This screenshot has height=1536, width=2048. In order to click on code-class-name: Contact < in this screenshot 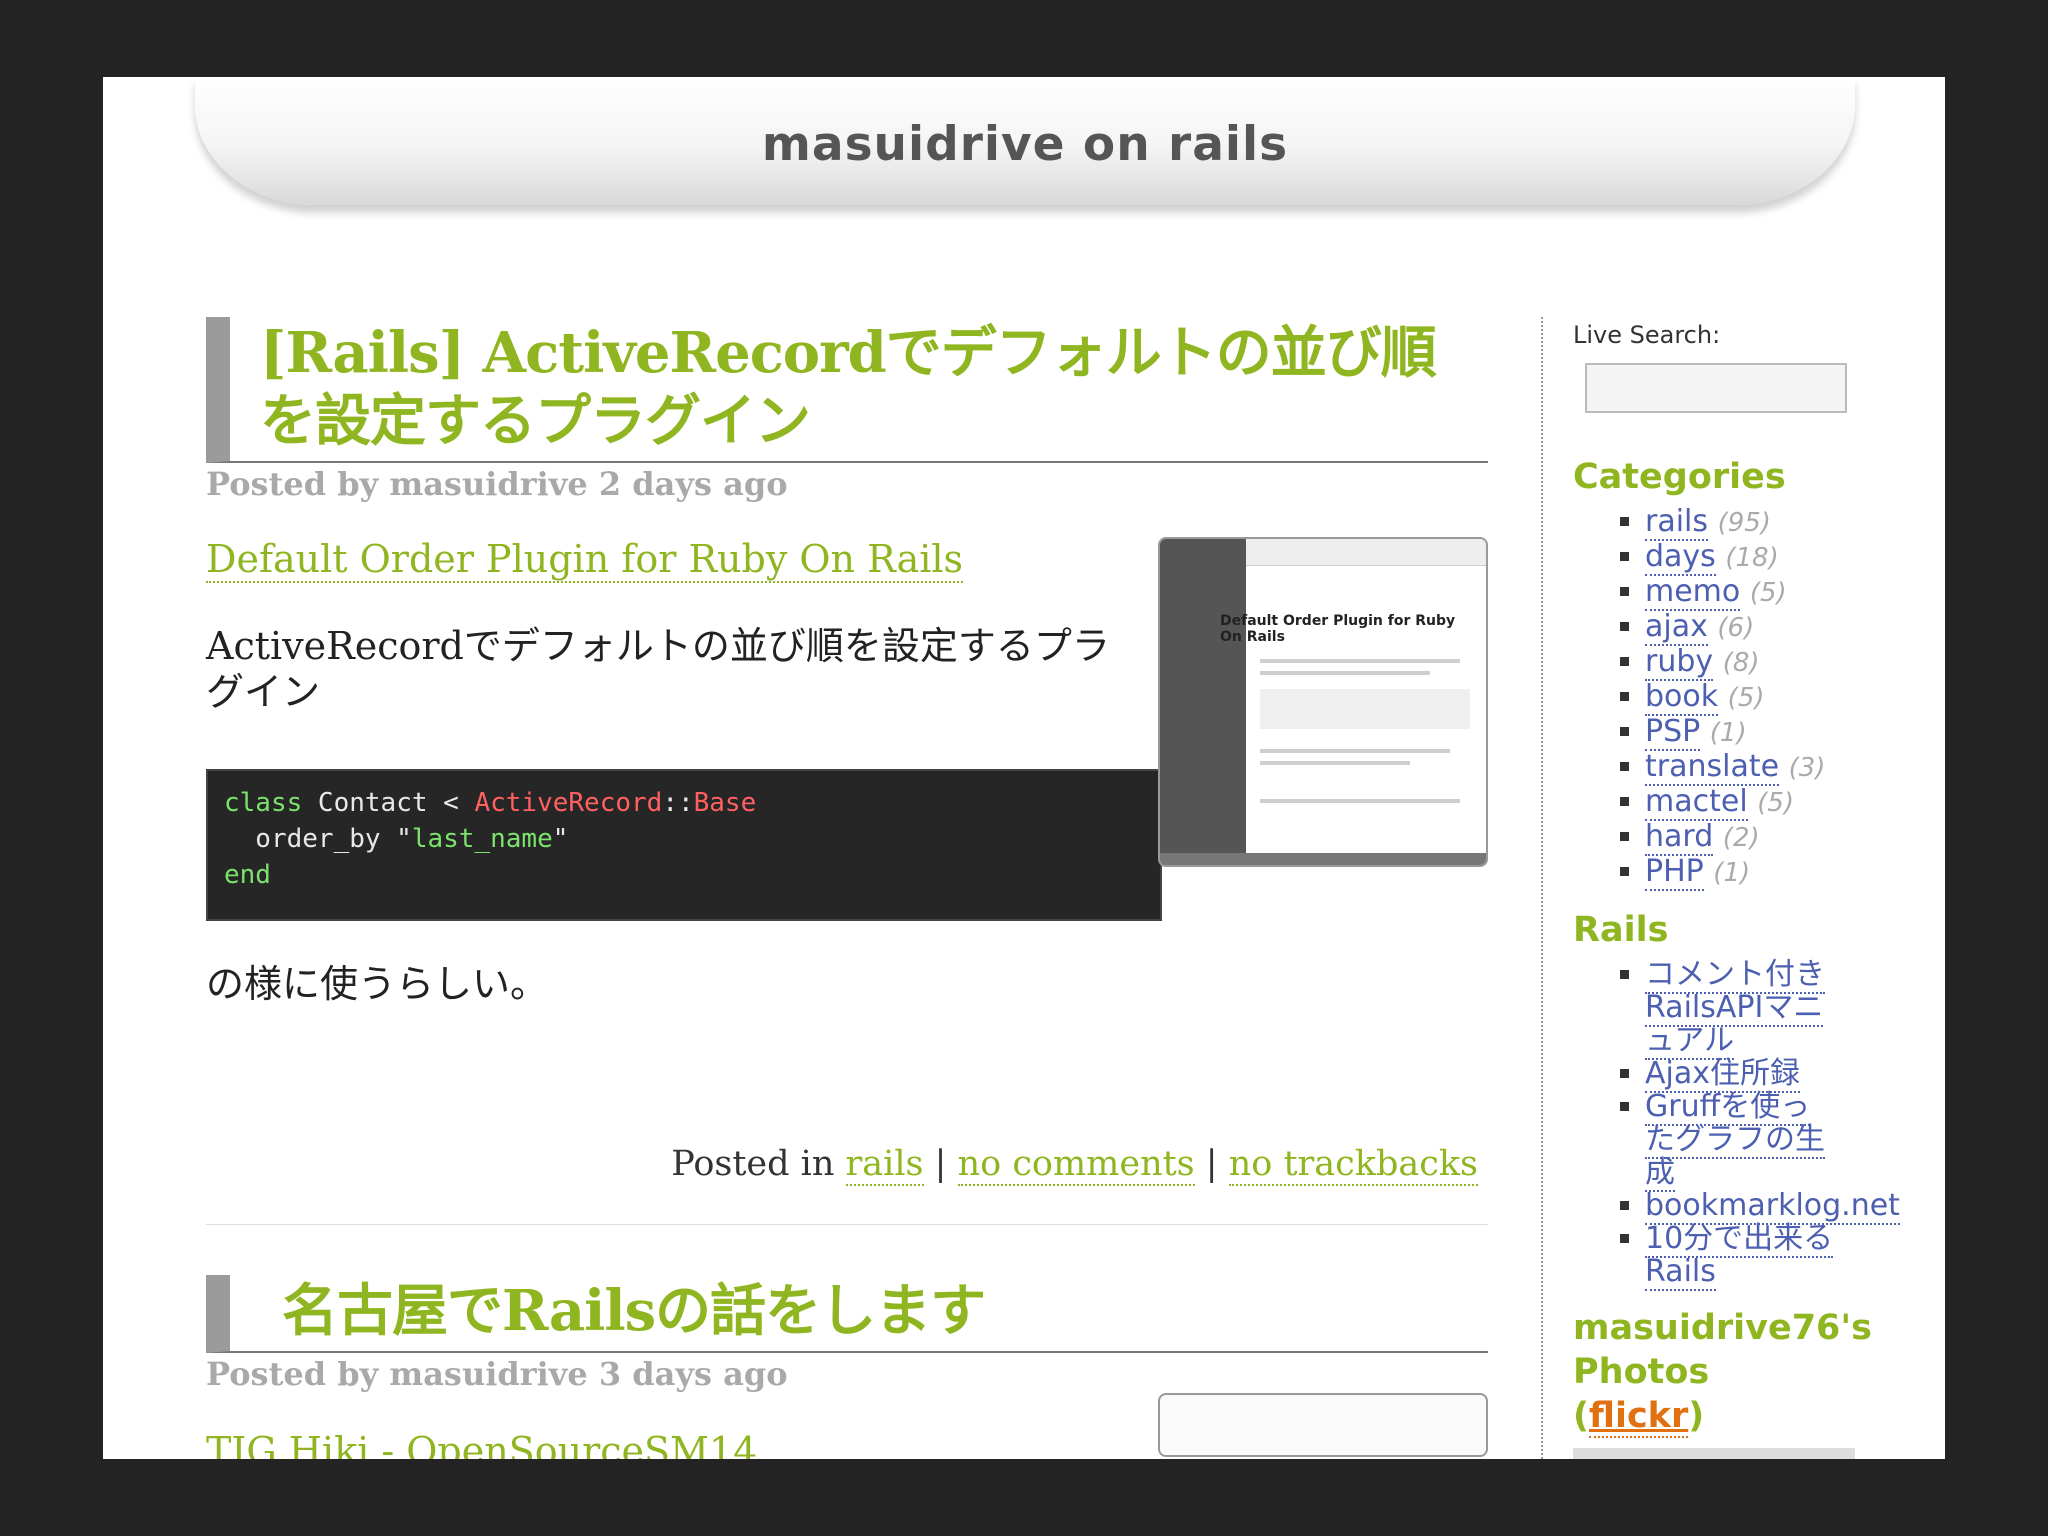, I will do `click(388, 803)`.